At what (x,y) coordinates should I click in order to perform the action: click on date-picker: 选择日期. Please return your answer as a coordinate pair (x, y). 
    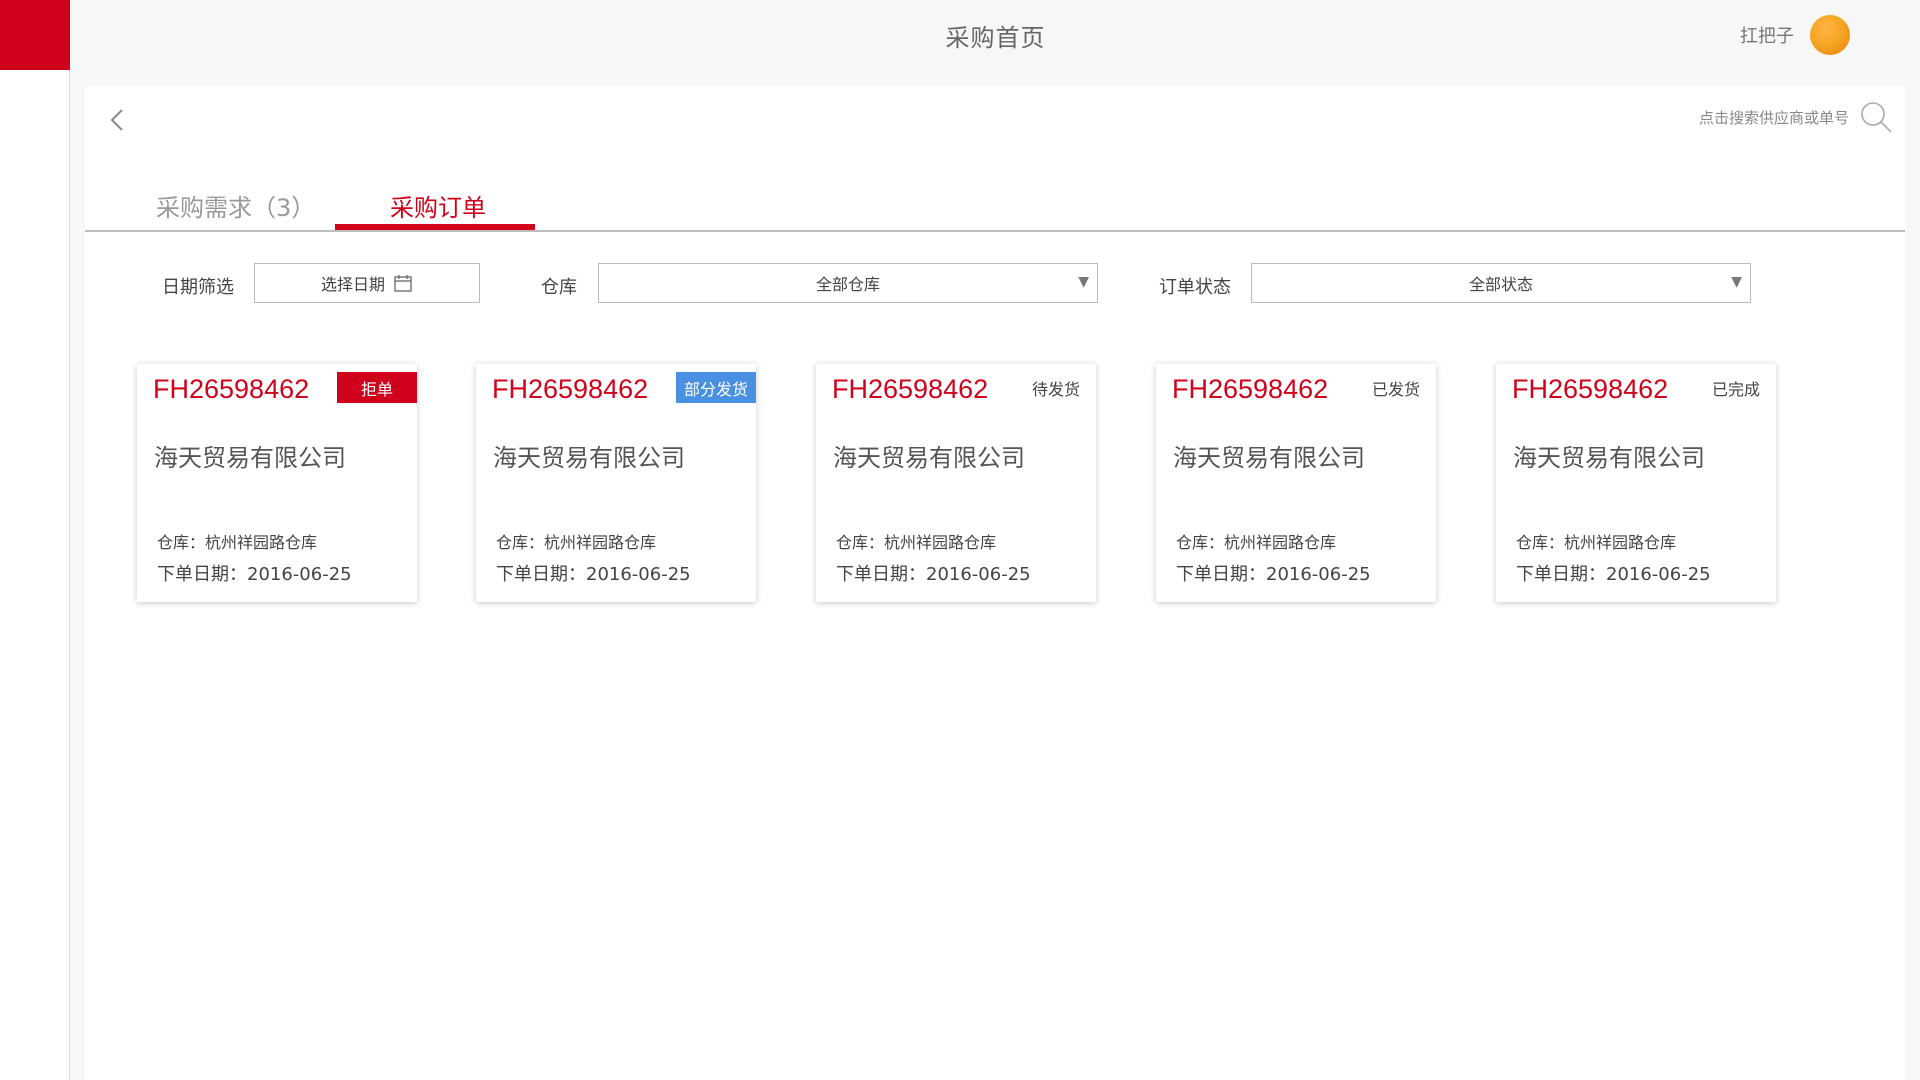
    Looking at the image, I should click on (367, 283).